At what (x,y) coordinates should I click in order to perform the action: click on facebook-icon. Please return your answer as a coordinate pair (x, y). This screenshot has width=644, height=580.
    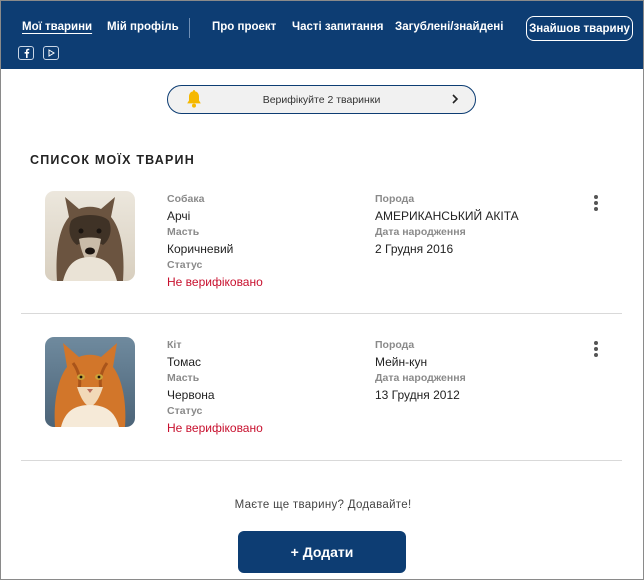
    Looking at the image, I should click on (26, 53).